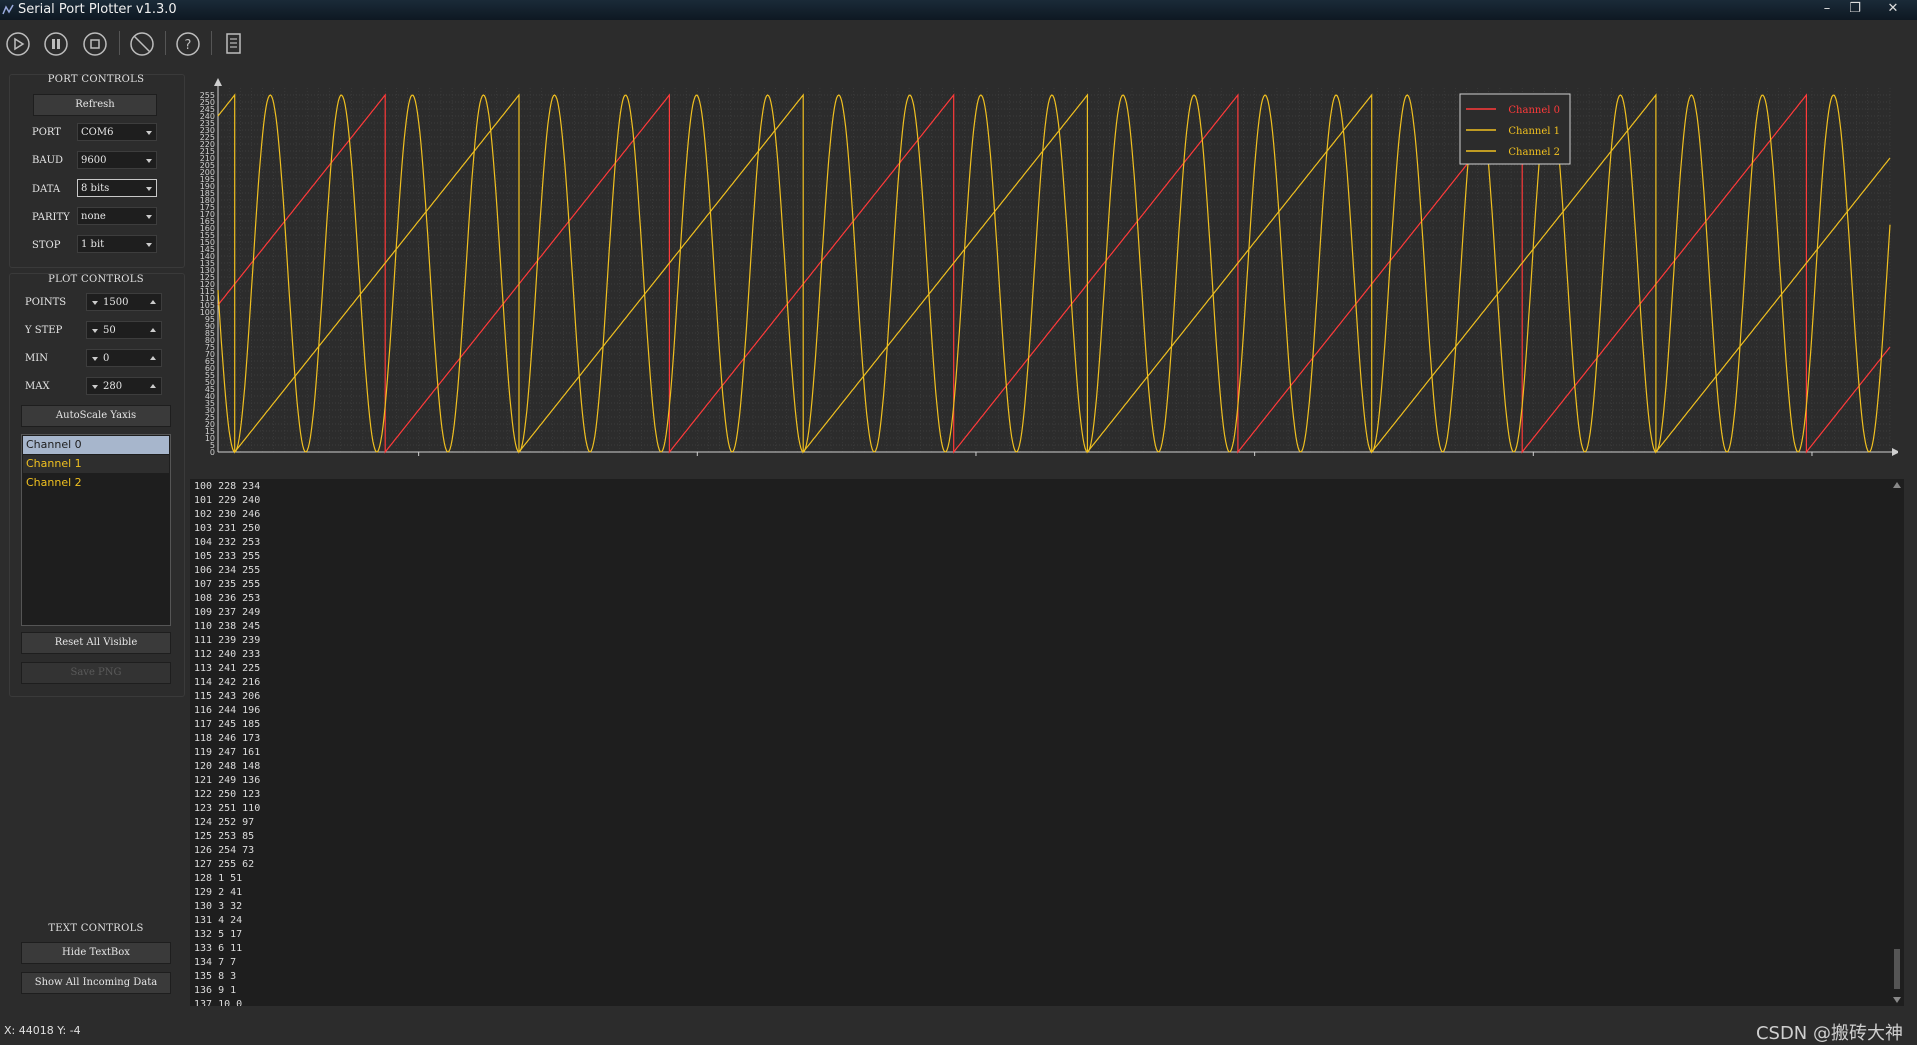 The image size is (1917, 1045). I want to click on data-line: 129 2 41, so click(218, 892).